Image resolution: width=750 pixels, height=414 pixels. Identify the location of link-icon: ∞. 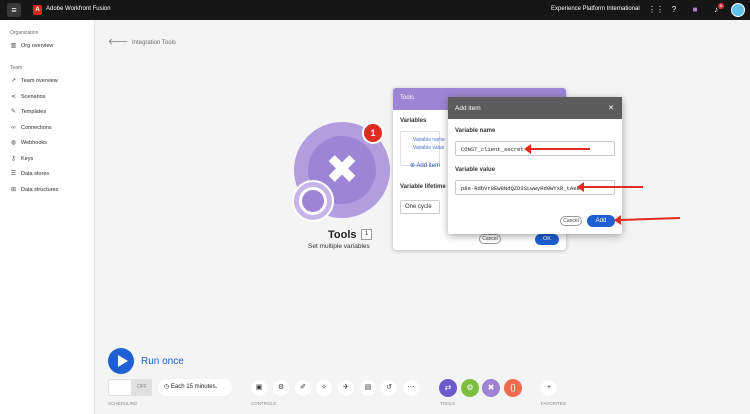
(13, 127).